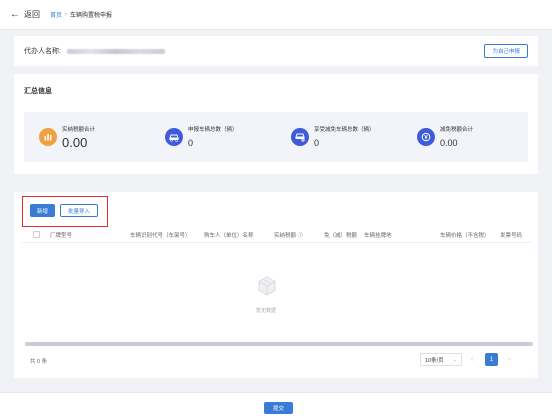 The width and height of the screenshot is (552, 420). Describe the element at coordinates (472, 359) in the screenshot. I see `prev-page-button: ‹` at that location.